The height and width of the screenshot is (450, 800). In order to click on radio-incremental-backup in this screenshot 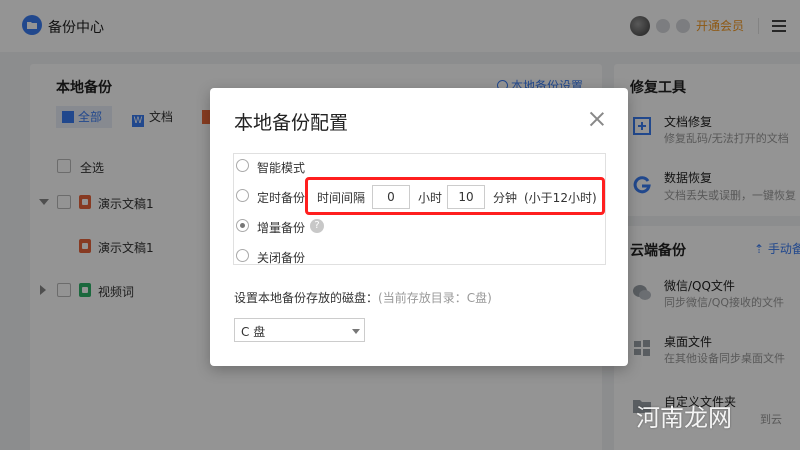, I will do `click(242, 225)`.